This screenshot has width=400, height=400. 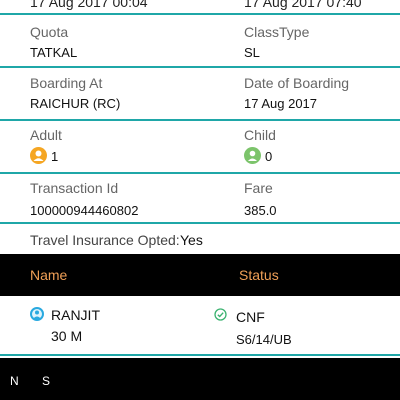 What do you see at coordinates (260, 135) in the screenshot?
I see `child-label: Child` at bounding box center [260, 135].